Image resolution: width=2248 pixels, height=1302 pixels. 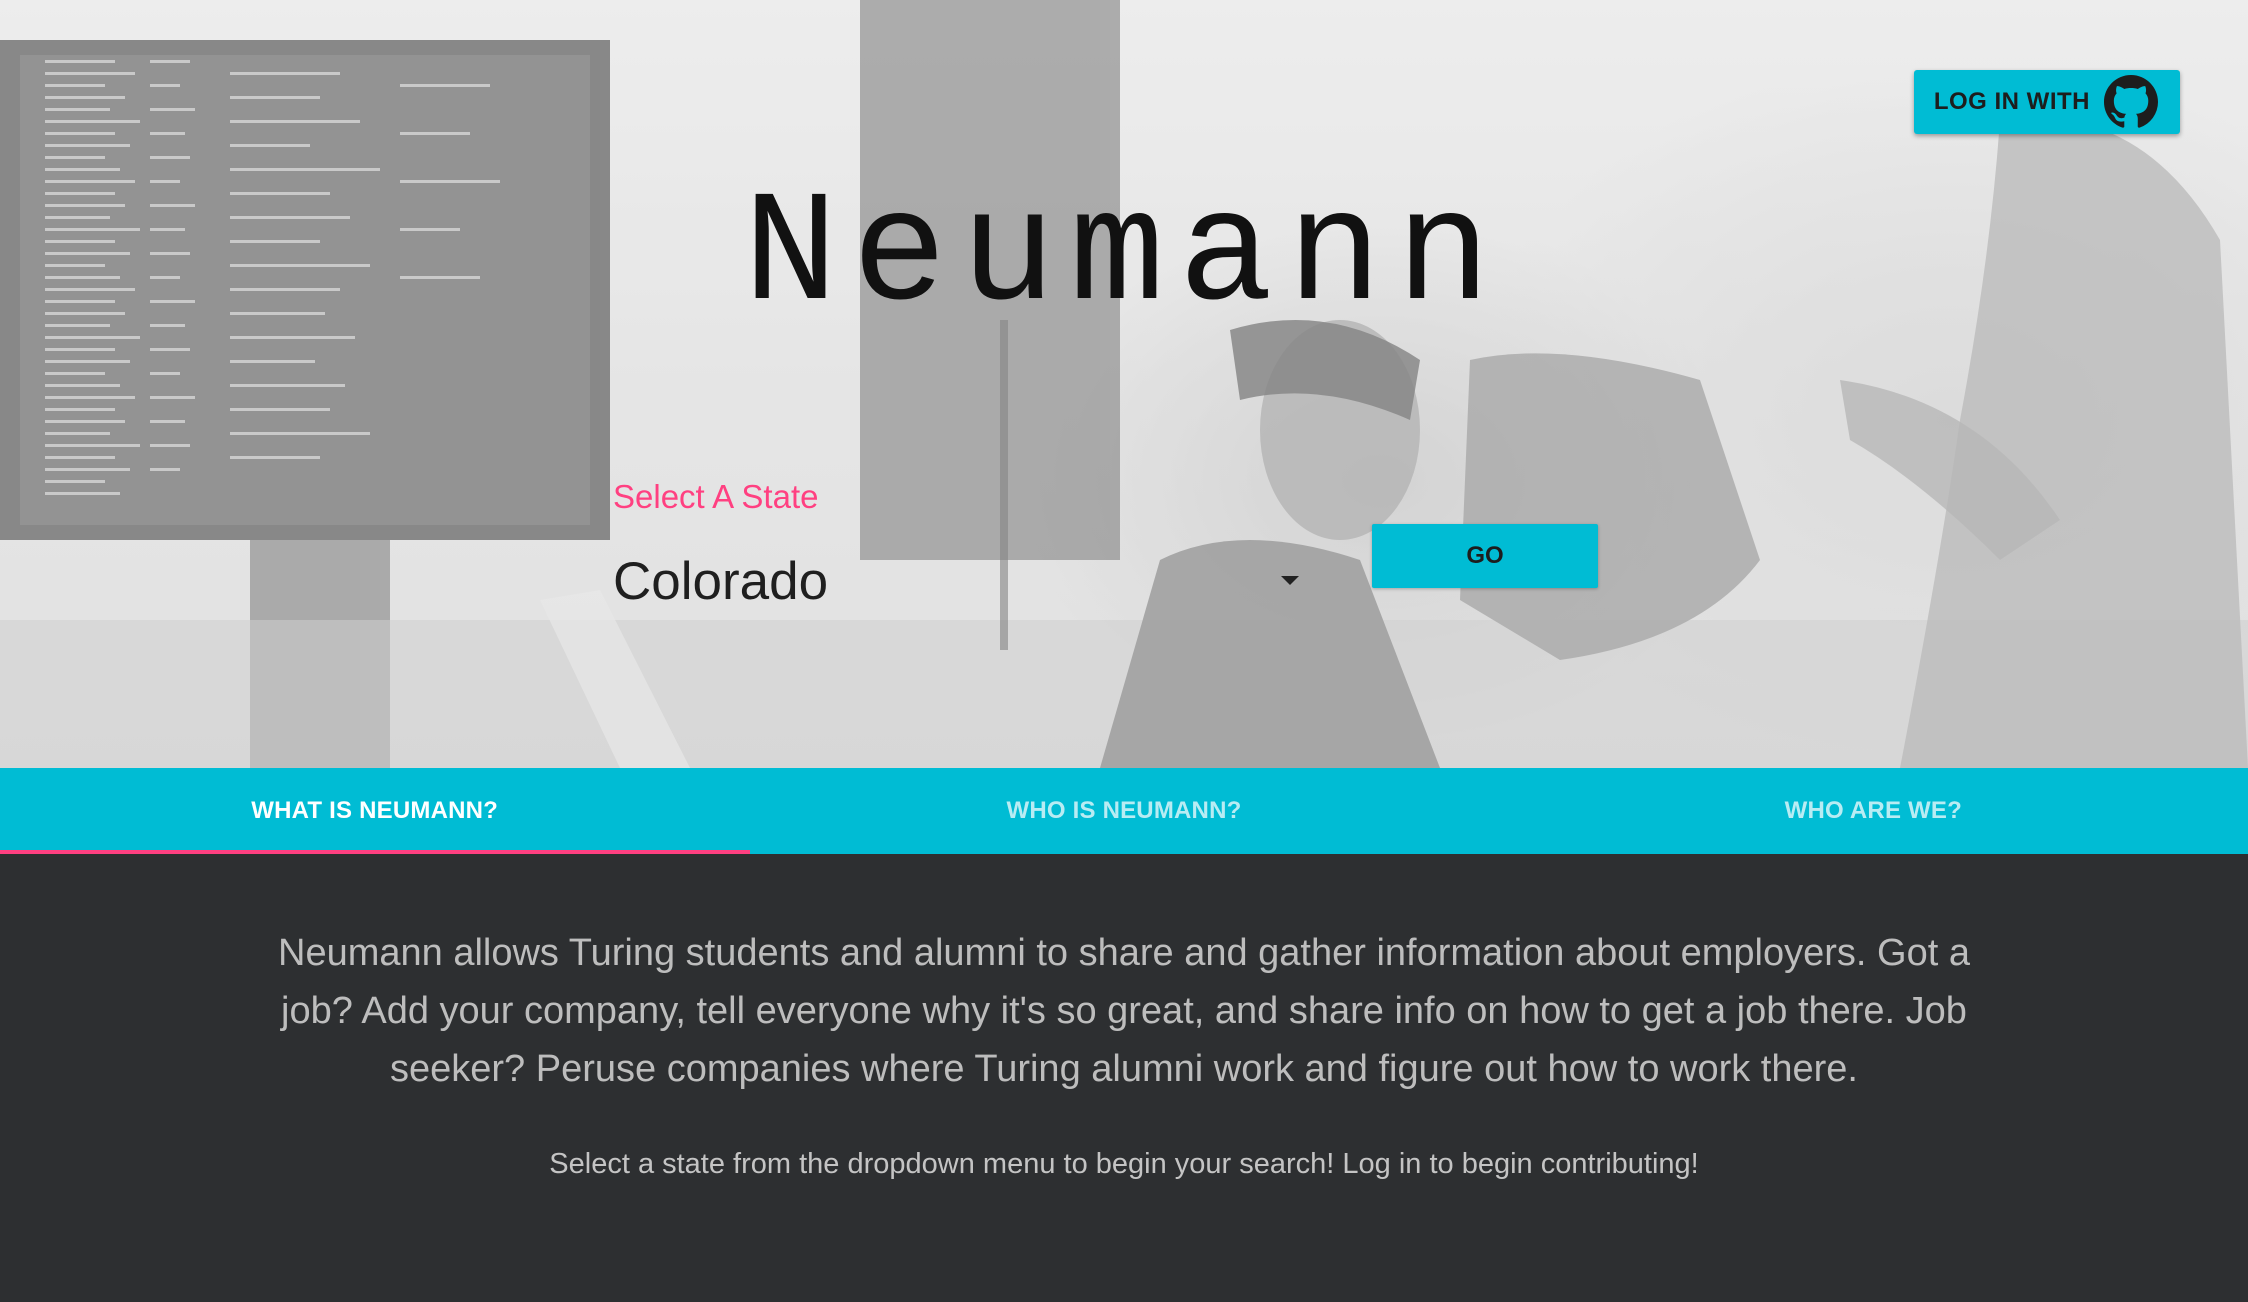 What do you see at coordinates (374, 811) in the screenshot?
I see `tab-what-is-neumann: WHAT IS NEUMANN?` at bounding box center [374, 811].